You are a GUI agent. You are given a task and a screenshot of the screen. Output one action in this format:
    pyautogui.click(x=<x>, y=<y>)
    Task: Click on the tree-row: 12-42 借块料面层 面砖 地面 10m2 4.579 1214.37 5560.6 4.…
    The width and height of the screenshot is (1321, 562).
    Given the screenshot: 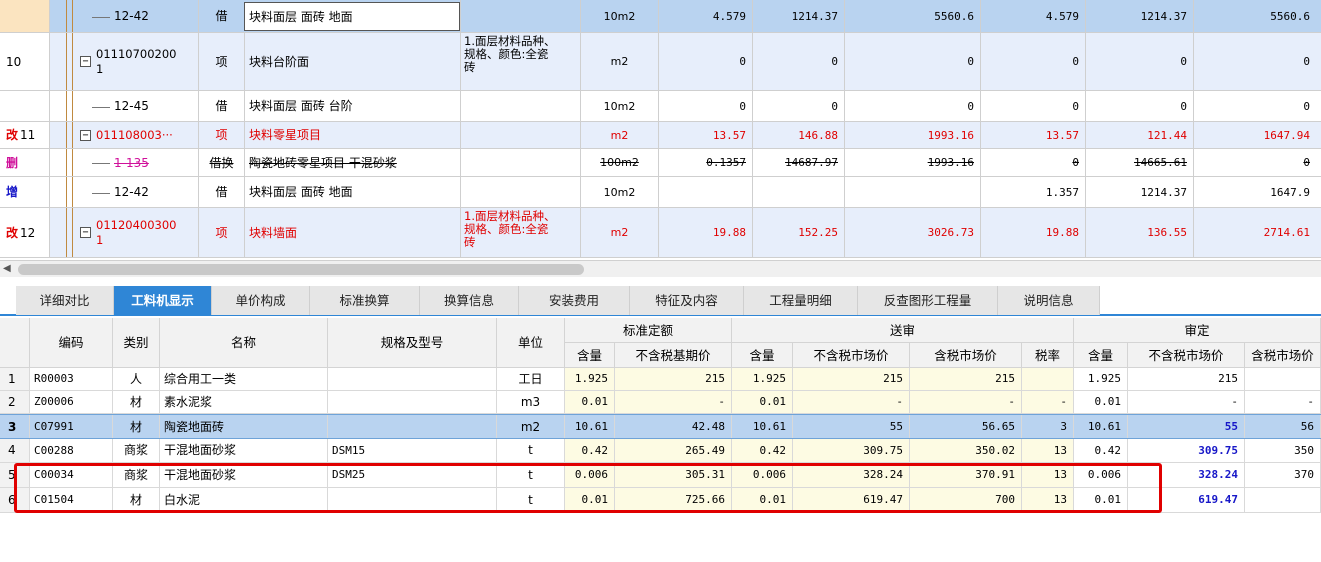 What is the action you would take?
    pyautogui.click(x=660, y=16)
    